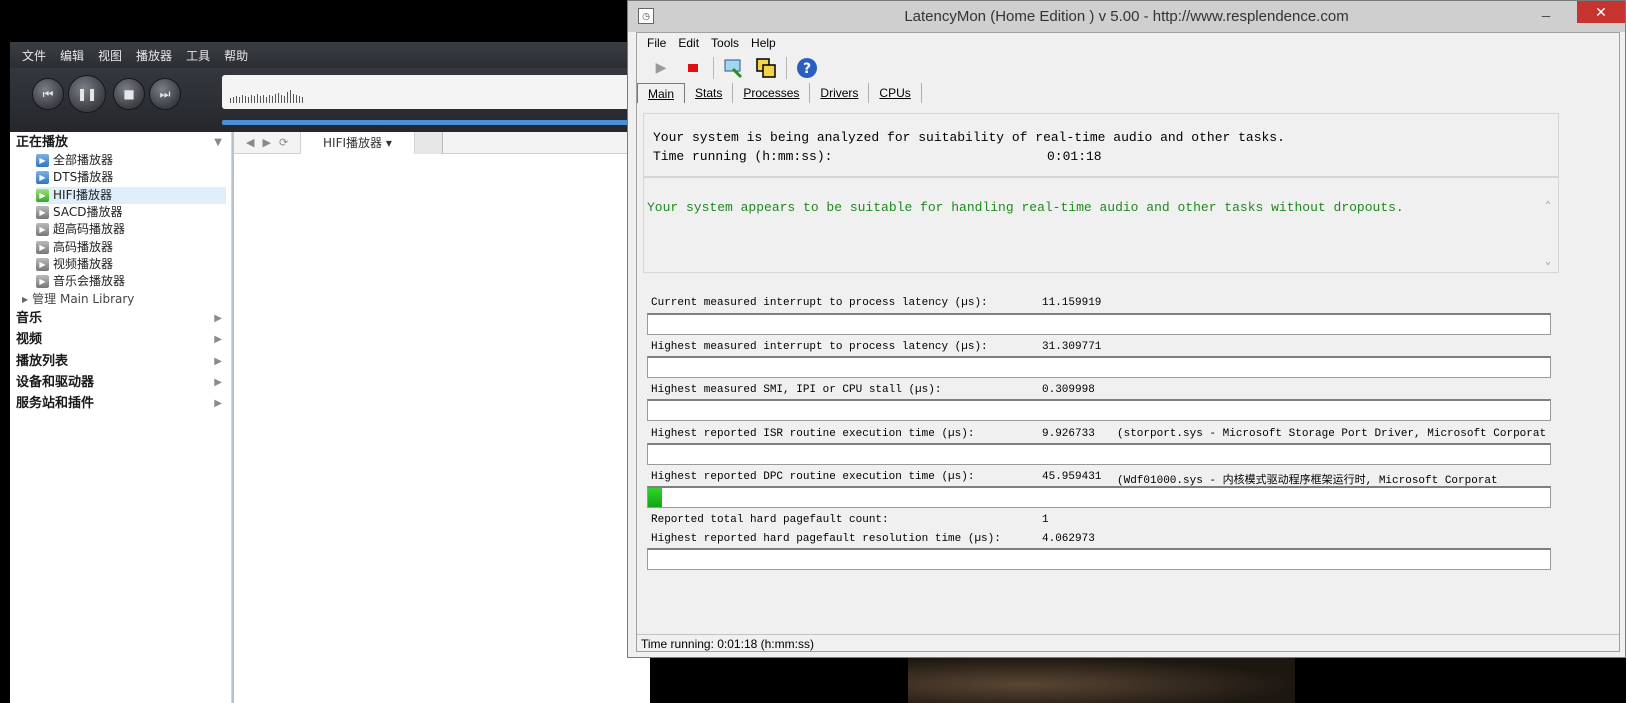  What do you see at coordinates (655, 497) in the screenshot?
I see `latency-bar-fill` at bounding box center [655, 497].